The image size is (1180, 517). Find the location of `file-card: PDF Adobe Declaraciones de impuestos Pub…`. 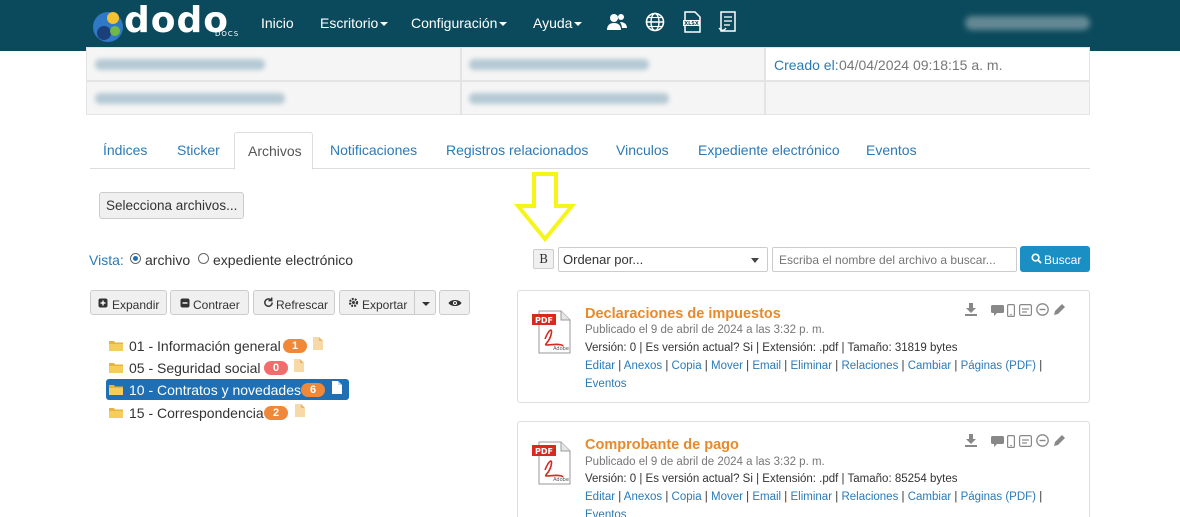

file-card: PDF Adobe Declaraciones de impuestos Pub… is located at coordinates (803, 346).